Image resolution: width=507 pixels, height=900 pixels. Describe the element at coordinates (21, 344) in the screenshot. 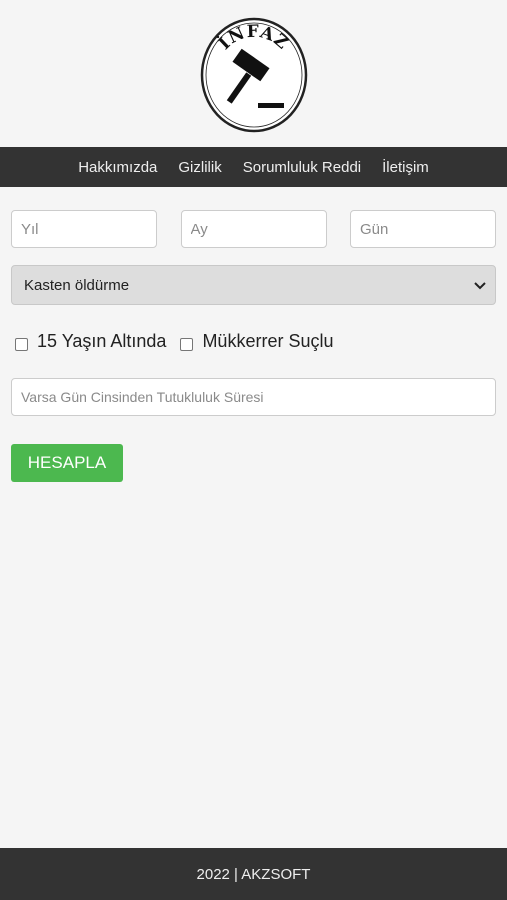

I see `under15-checkbox` at that location.